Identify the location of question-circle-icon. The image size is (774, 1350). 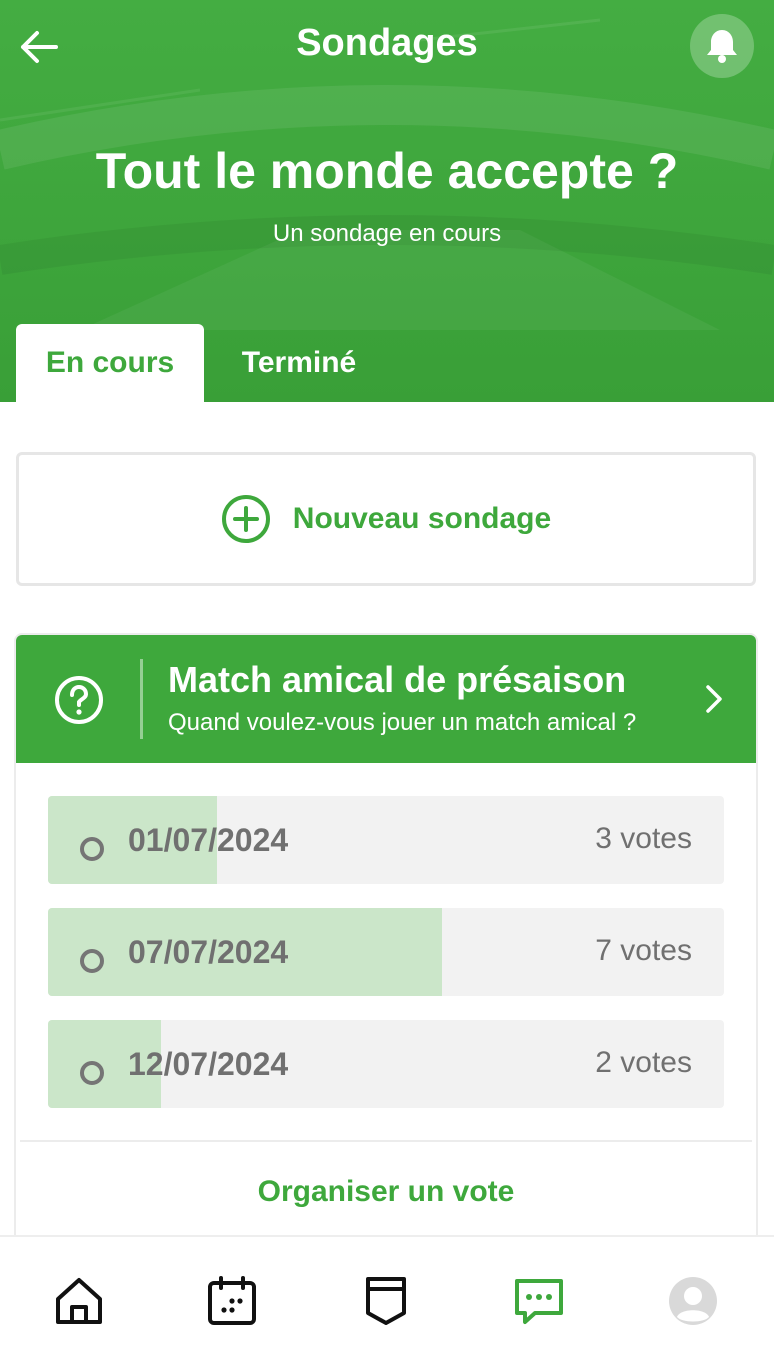
(79, 700).